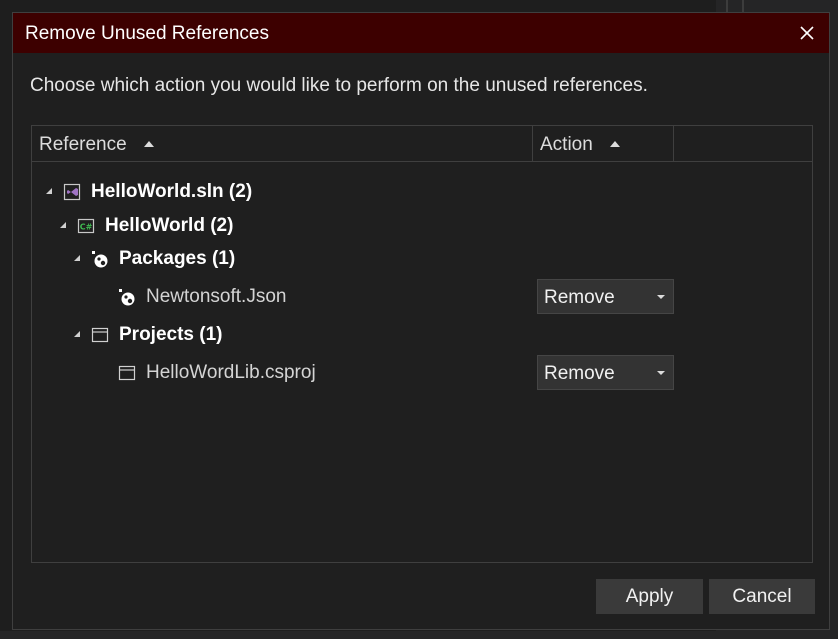 This screenshot has height=639, width=838. What do you see at coordinates (743, 144) in the screenshot?
I see `column-header-empty` at bounding box center [743, 144].